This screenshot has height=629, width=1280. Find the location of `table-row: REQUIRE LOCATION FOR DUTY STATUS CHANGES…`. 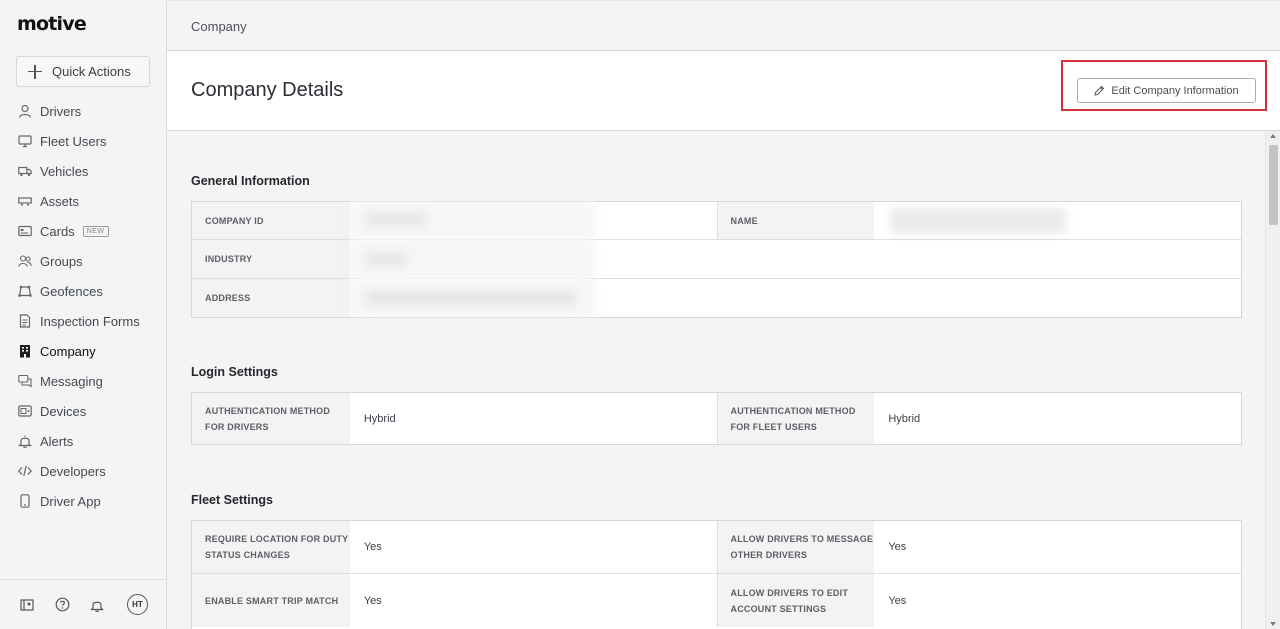

table-row: REQUIRE LOCATION FOR DUTY STATUS CHANGES… is located at coordinates (716, 547).